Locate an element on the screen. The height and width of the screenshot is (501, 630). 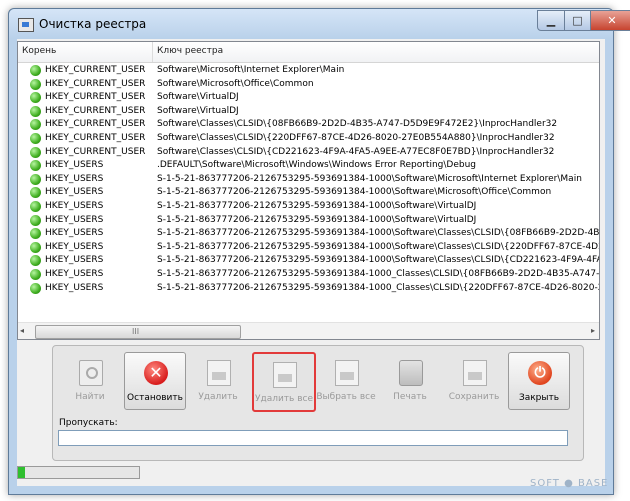
scroll-right-icon: ▸ is located at coordinates (593, 330).